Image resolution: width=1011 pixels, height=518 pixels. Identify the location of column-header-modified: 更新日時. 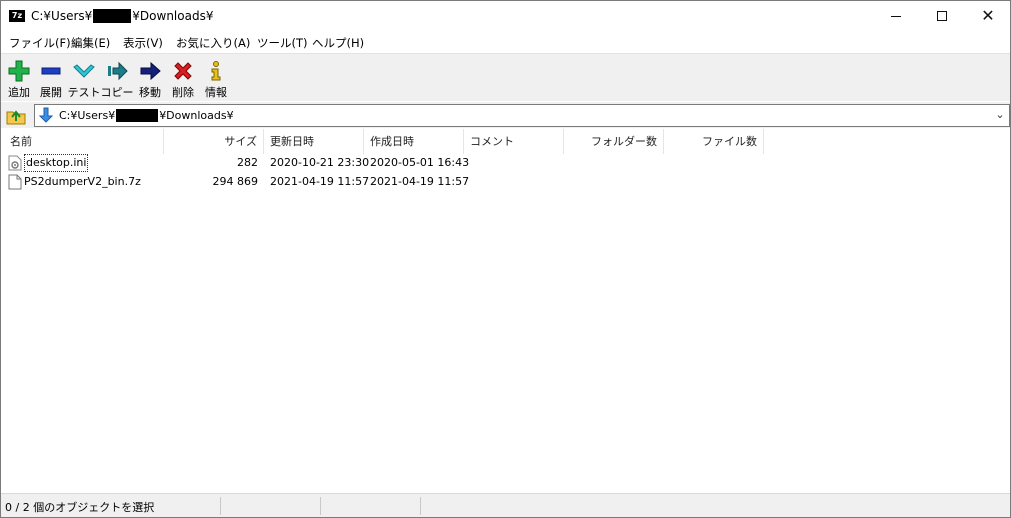
(314, 141).